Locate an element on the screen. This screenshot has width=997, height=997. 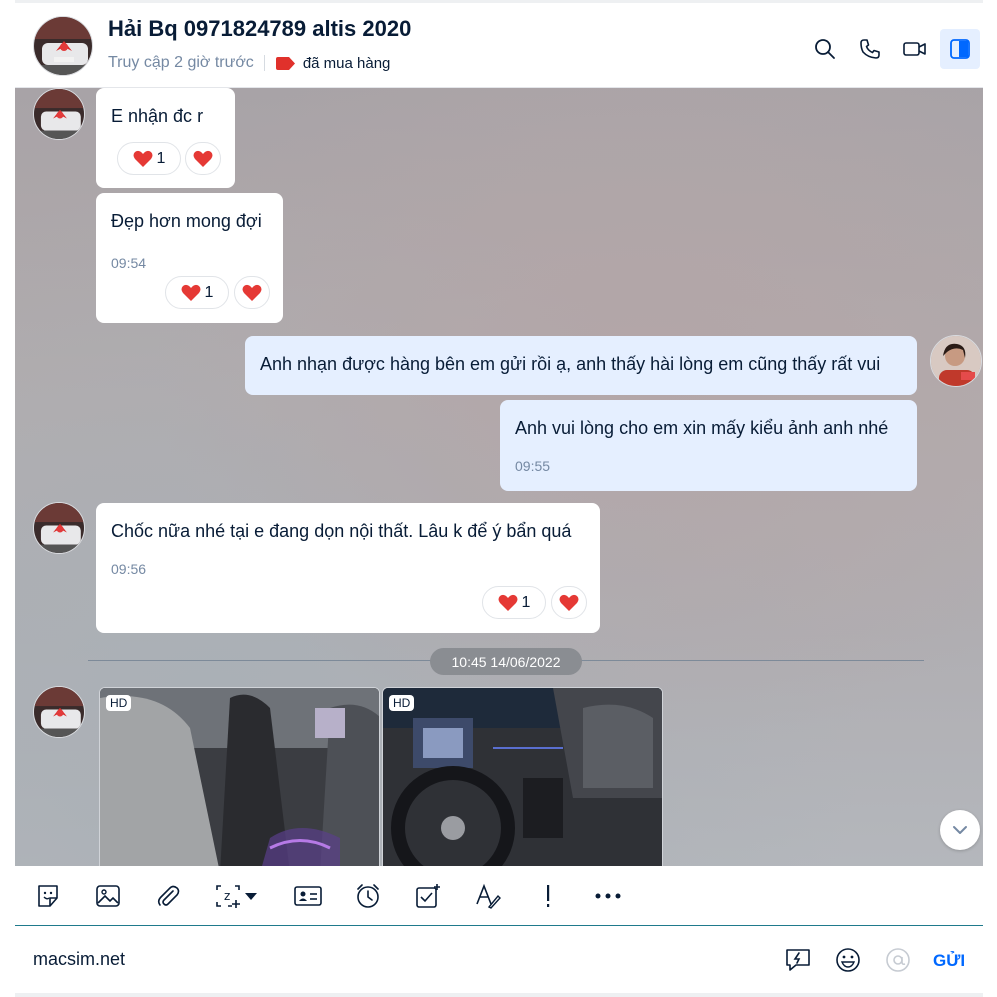
video-call-button is located at coordinates (915, 49).